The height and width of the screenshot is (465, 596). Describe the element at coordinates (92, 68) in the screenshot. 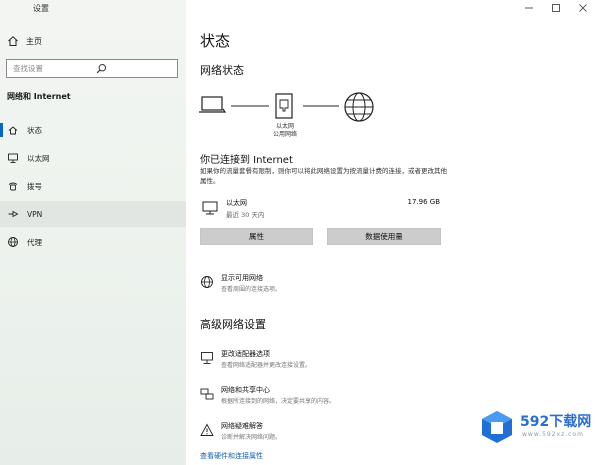

I see `search-input: 查找设置` at that location.